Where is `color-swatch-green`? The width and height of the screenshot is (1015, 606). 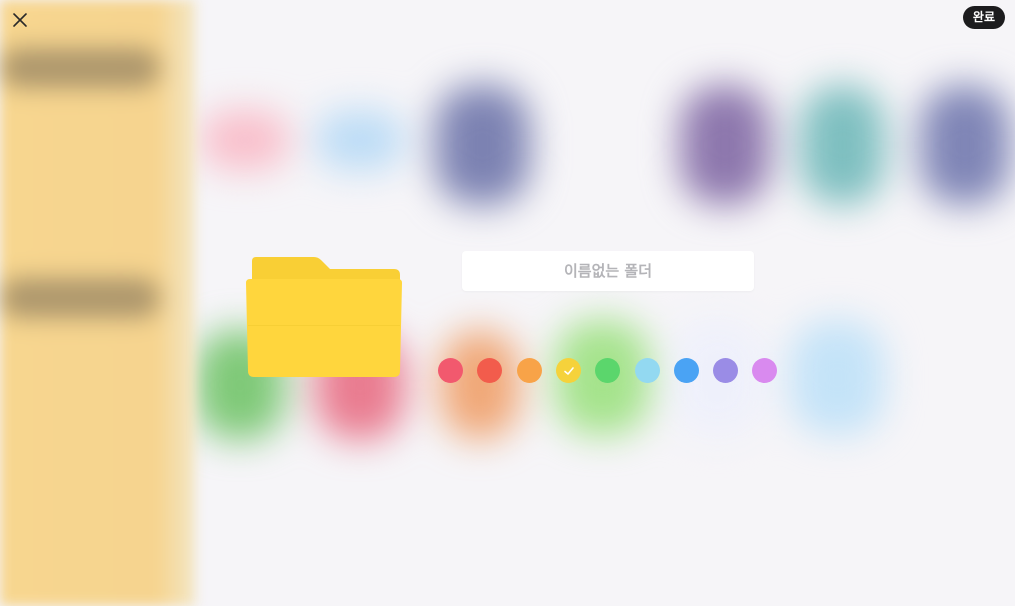
color-swatch-green is located at coordinates (607, 370).